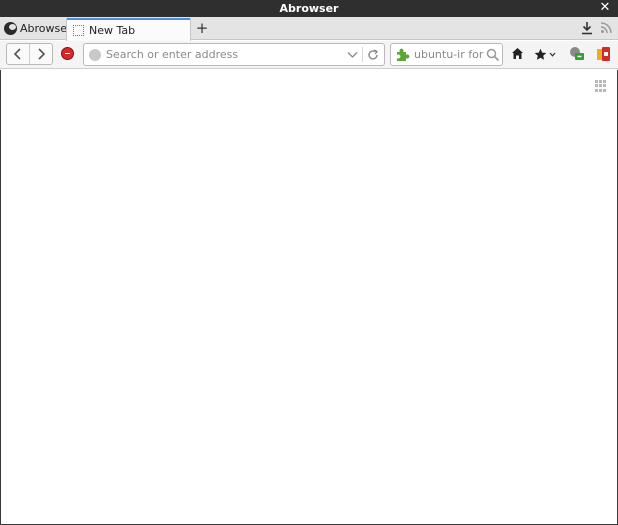 This screenshot has height=525, width=618. I want to click on globe-icon, so click(95, 54).